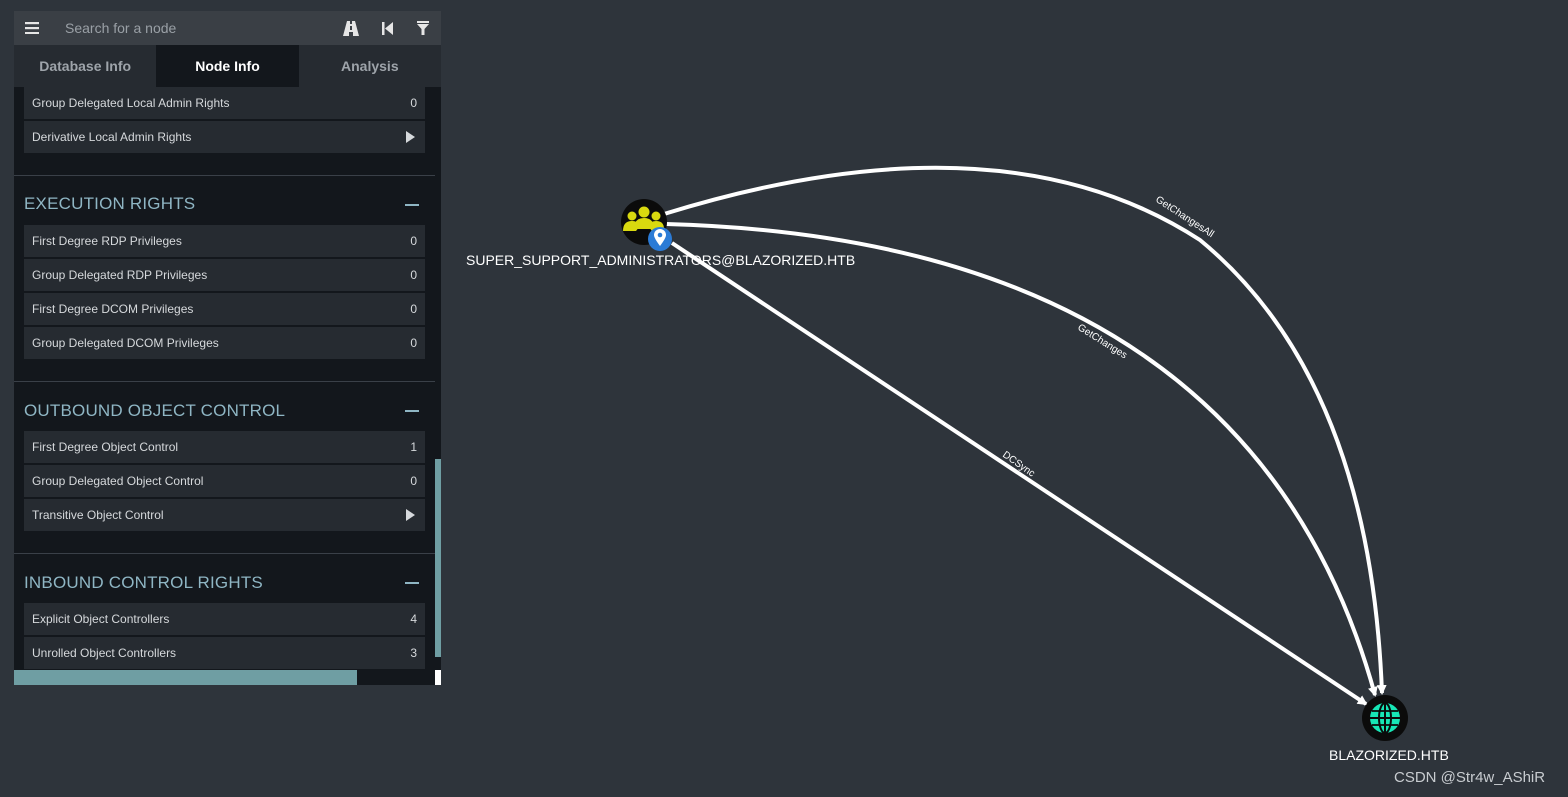  Describe the element at coordinates (413, 619) in the screenshot. I see `row-value: 4` at that location.